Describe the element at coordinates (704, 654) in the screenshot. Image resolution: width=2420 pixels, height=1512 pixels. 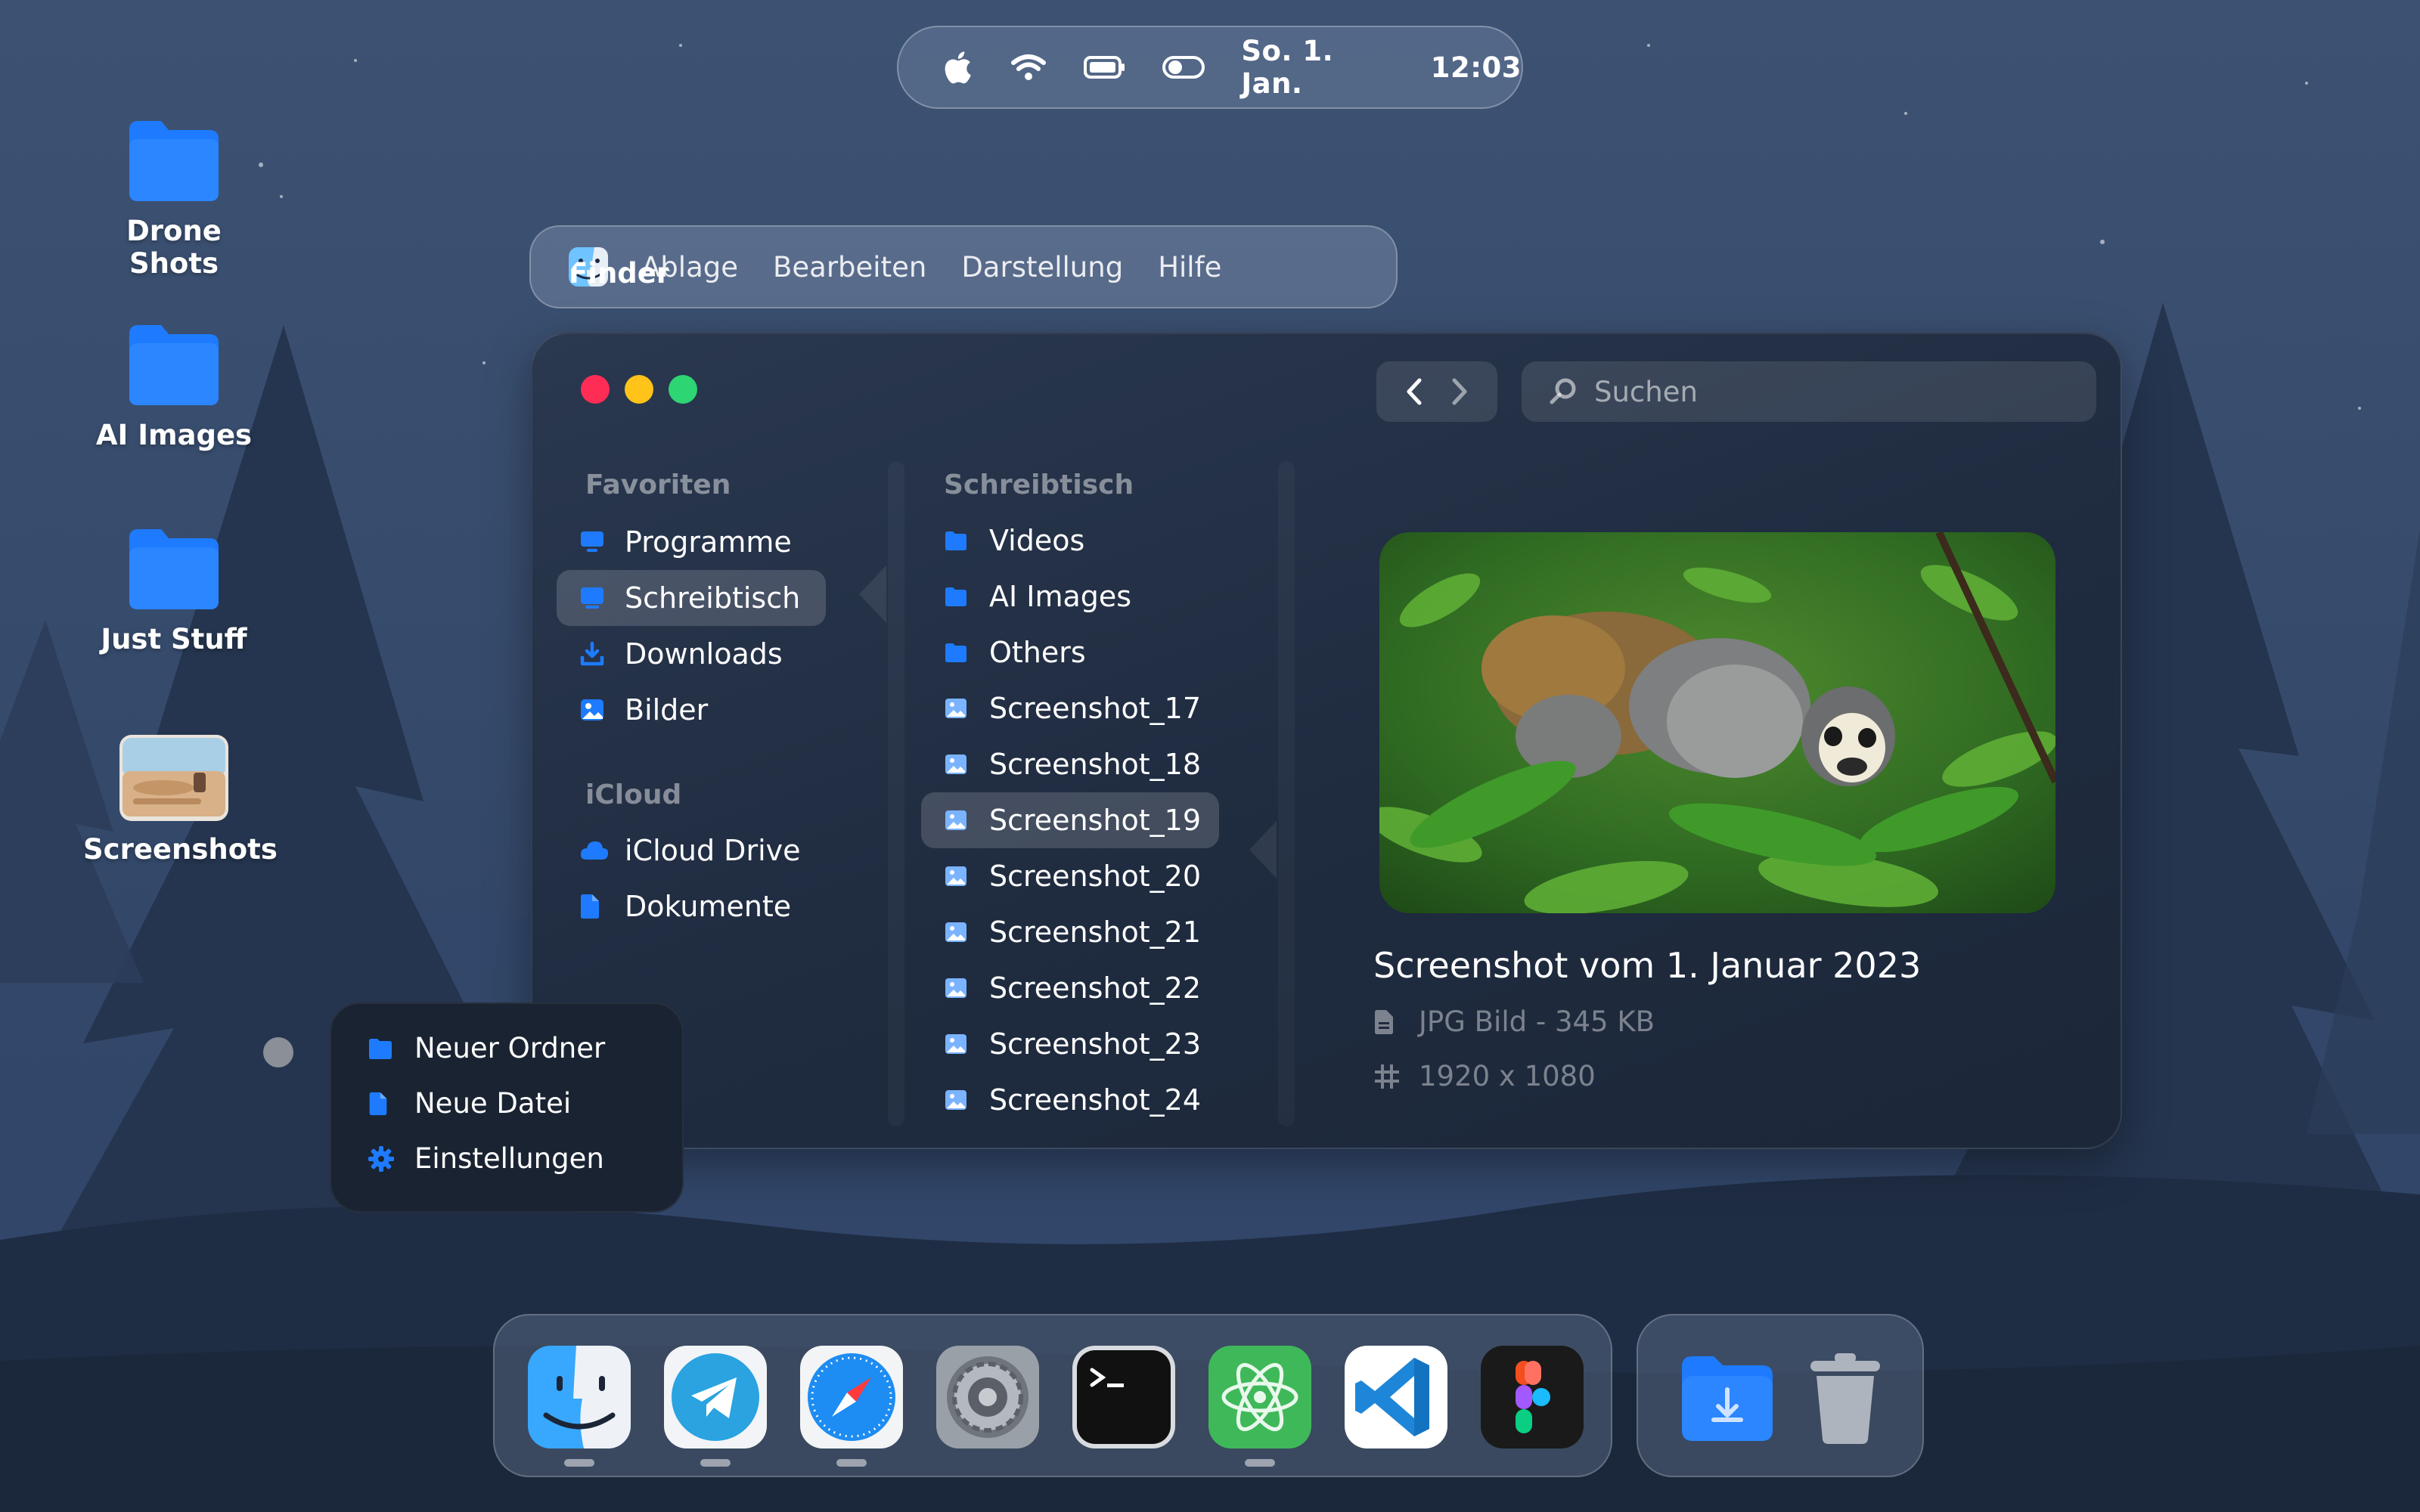
I see `sidebar-item-label: Downloads` at that location.